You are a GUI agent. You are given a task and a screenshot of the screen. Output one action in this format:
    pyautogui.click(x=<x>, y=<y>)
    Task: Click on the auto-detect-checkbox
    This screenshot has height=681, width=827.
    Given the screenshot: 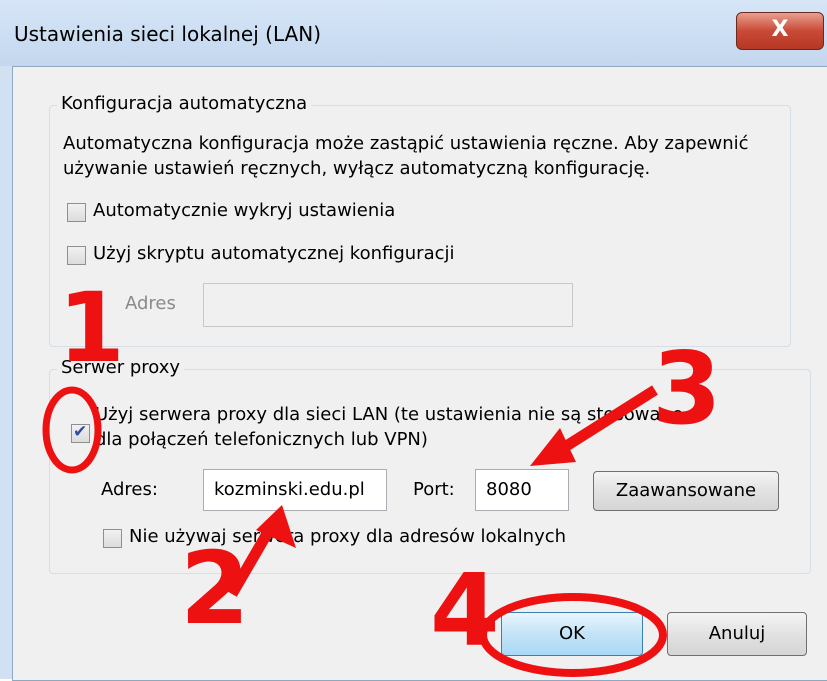 What is the action you would take?
    pyautogui.click(x=76, y=212)
    